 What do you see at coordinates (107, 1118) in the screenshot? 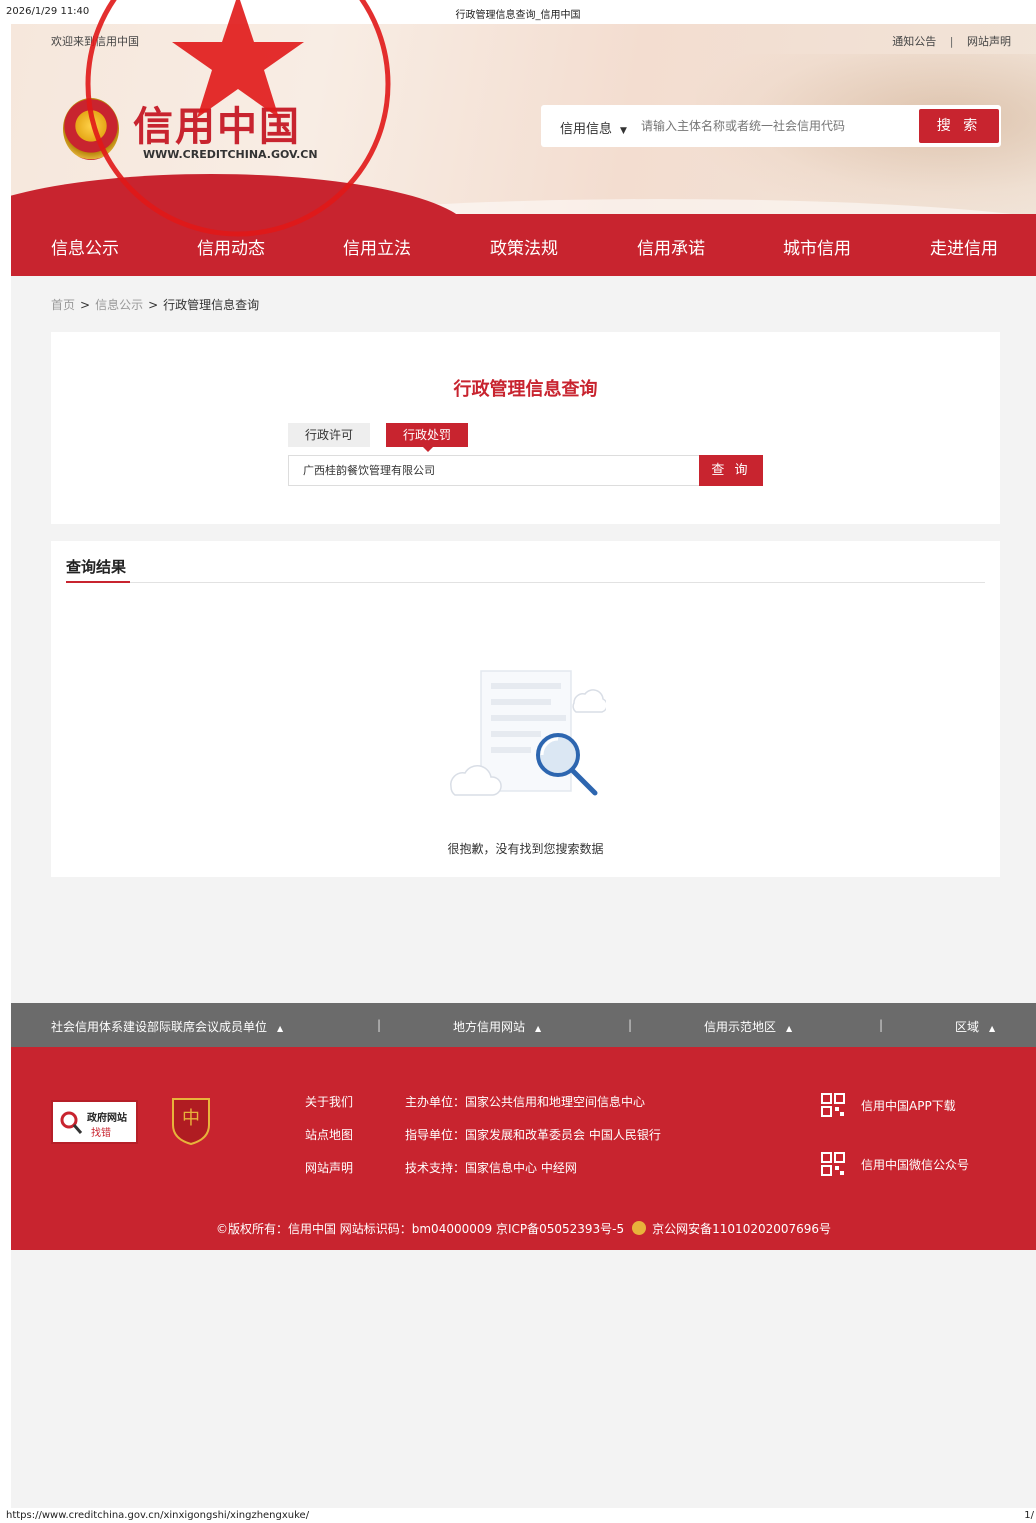
I see `gov-badge-title: 政府网站` at bounding box center [107, 1118].